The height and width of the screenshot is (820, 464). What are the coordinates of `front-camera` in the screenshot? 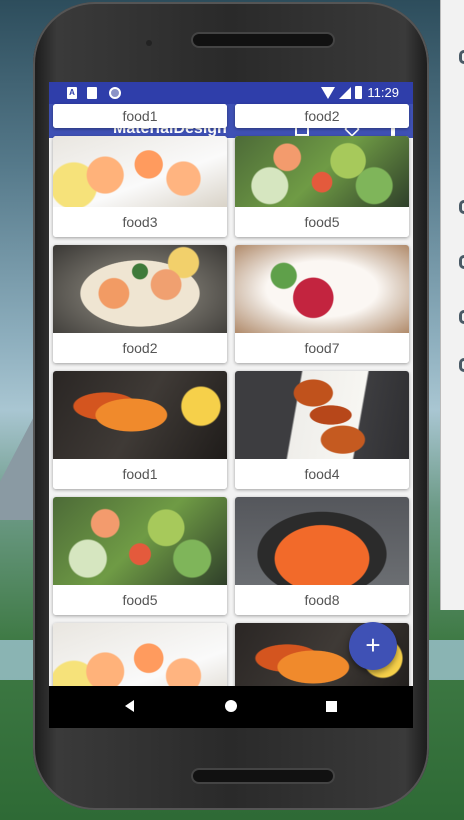 It's located at (149, 43).